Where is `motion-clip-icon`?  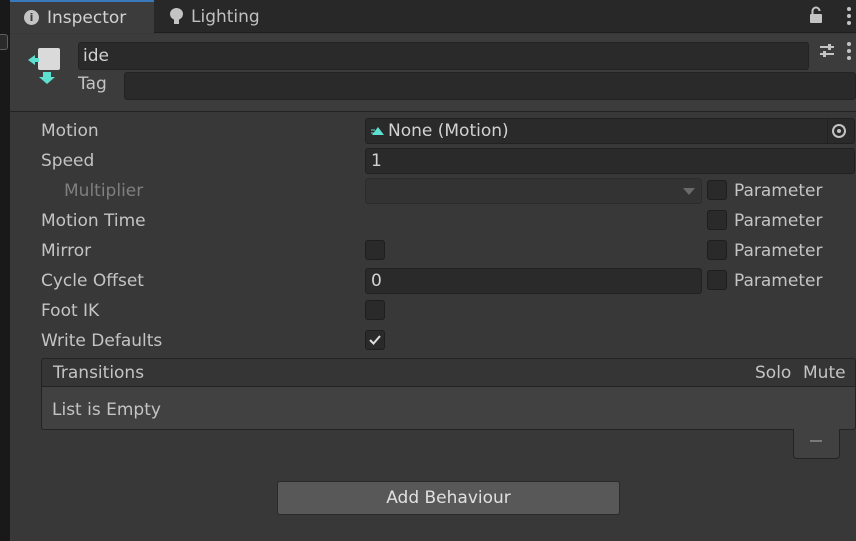 motion-clip-icon is located at coordinates (377, 131).